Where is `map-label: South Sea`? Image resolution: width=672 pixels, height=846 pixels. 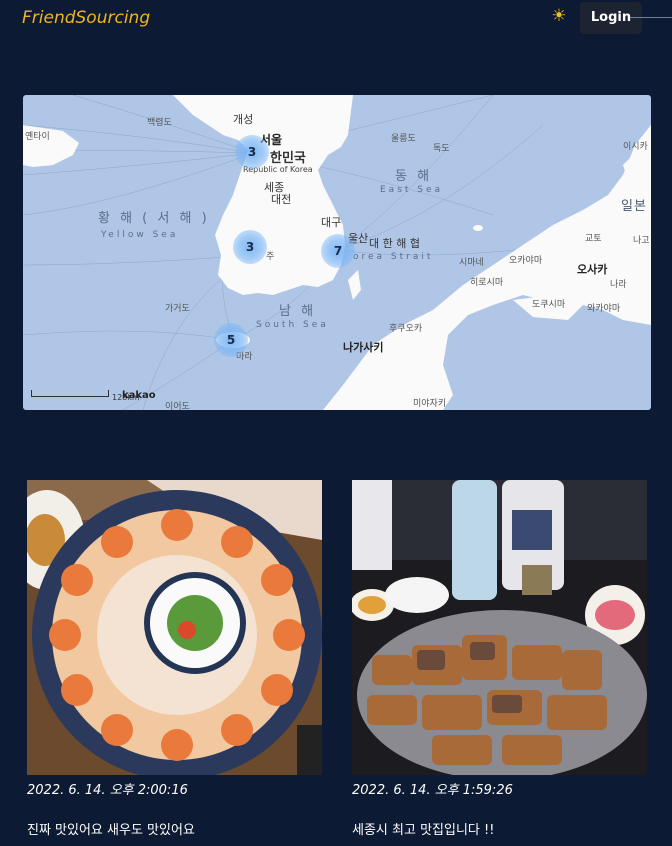 map-label: South Sea is located at coordinates (292, 325).